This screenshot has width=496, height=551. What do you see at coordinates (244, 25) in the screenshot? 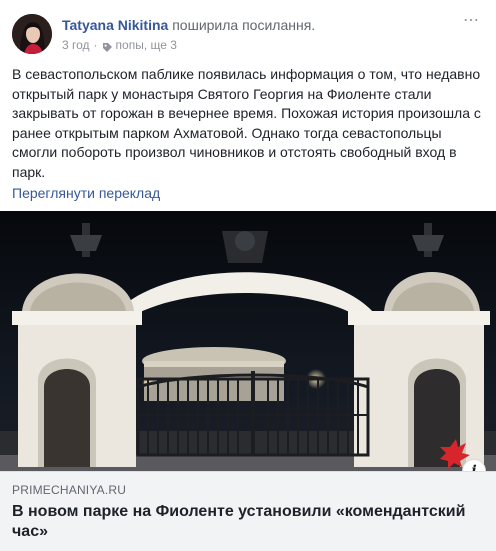
I see `author-action: поширила посилання.` at bounding box center [244, 25].